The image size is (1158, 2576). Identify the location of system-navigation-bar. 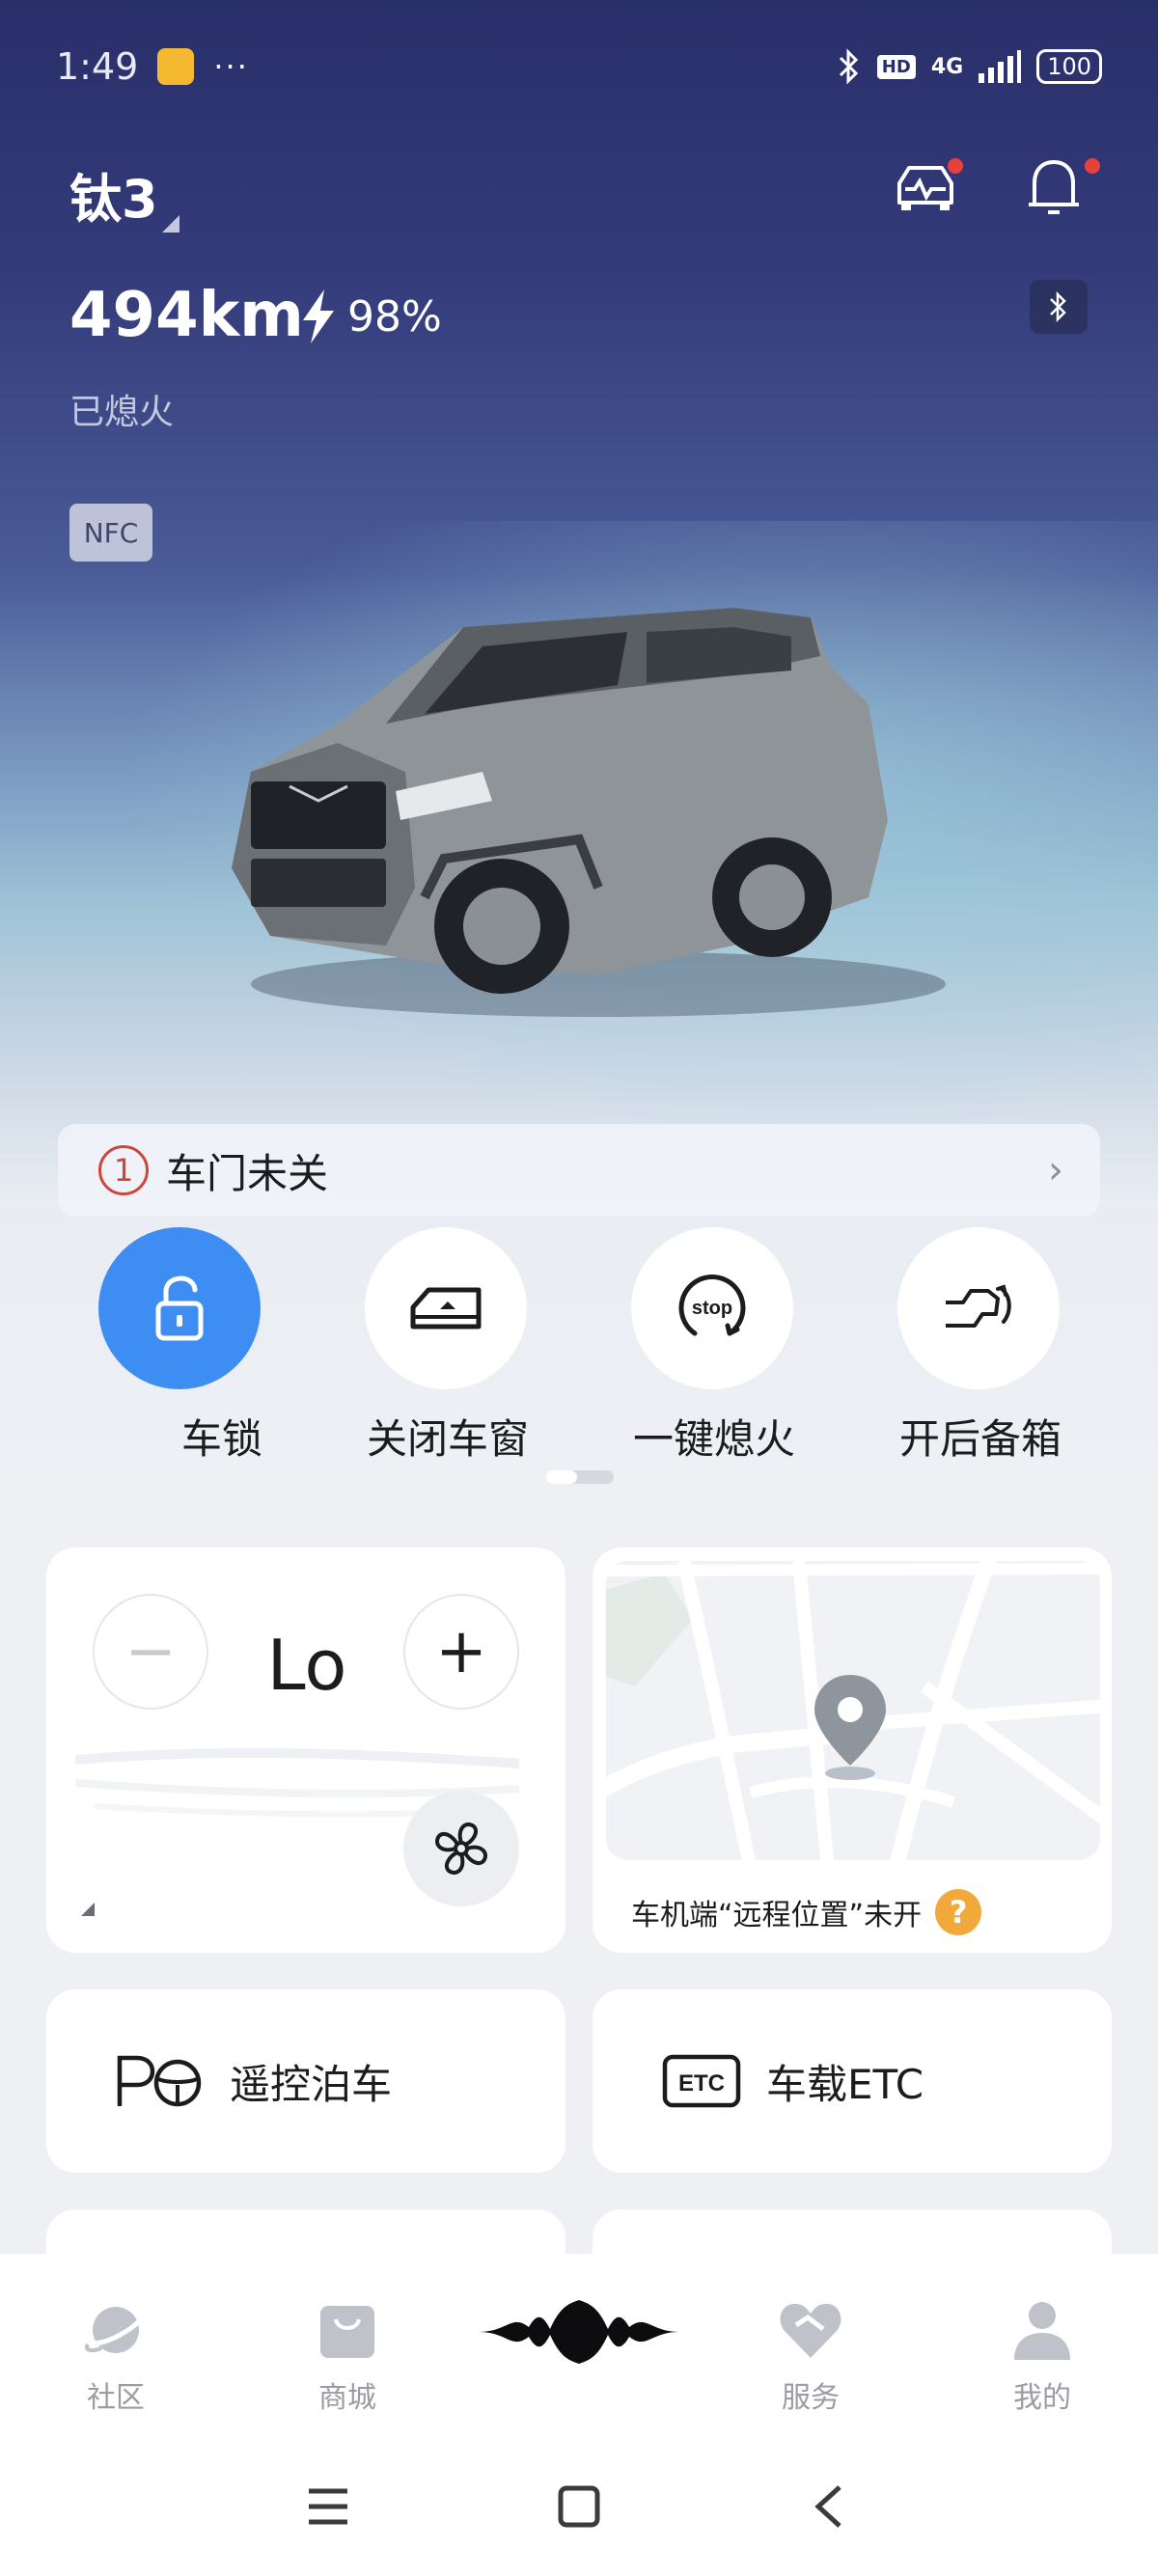
(579, 2509).